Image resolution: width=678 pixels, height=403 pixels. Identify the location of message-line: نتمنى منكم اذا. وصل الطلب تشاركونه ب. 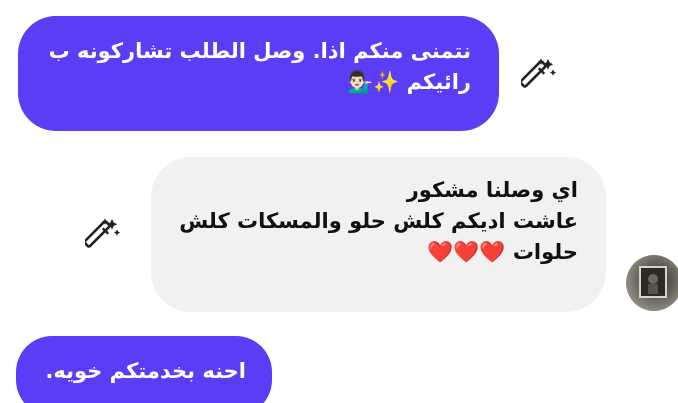
(256, 51).